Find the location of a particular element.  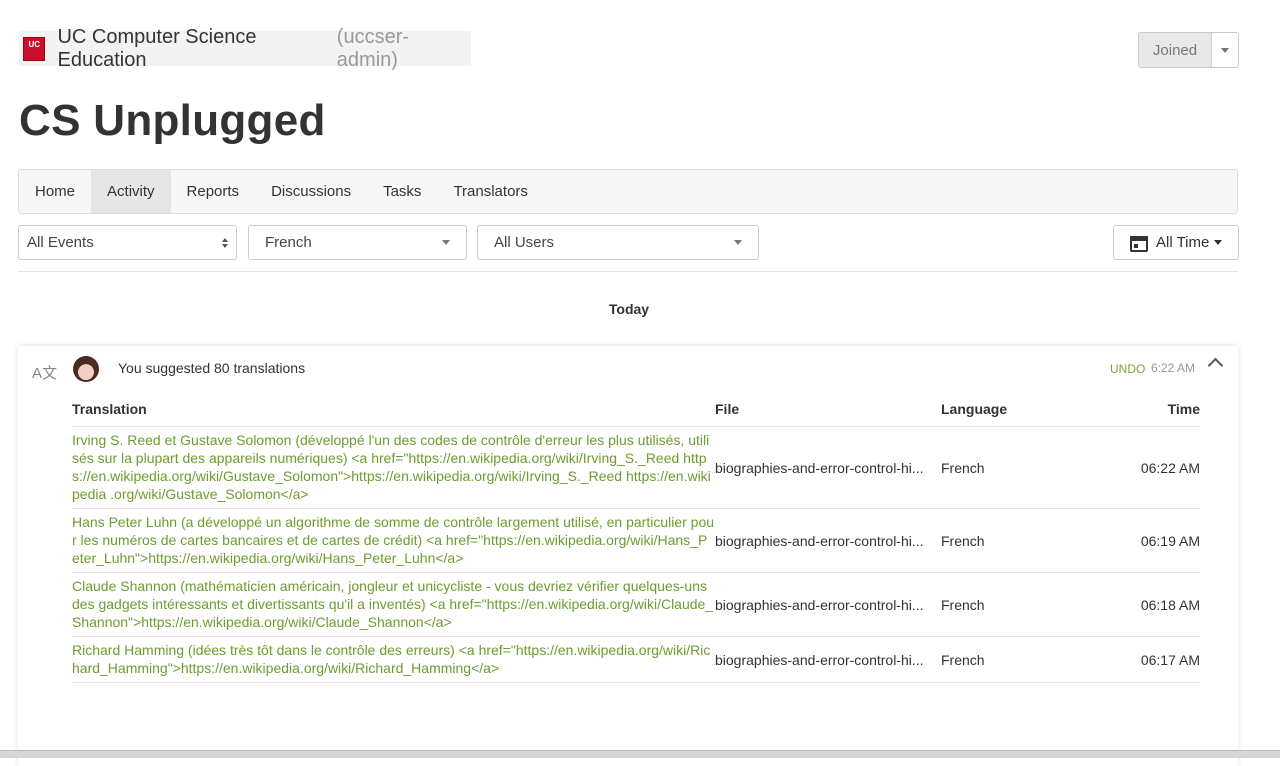

joined-button-group: Joined is located at coordinates (1188, 50).